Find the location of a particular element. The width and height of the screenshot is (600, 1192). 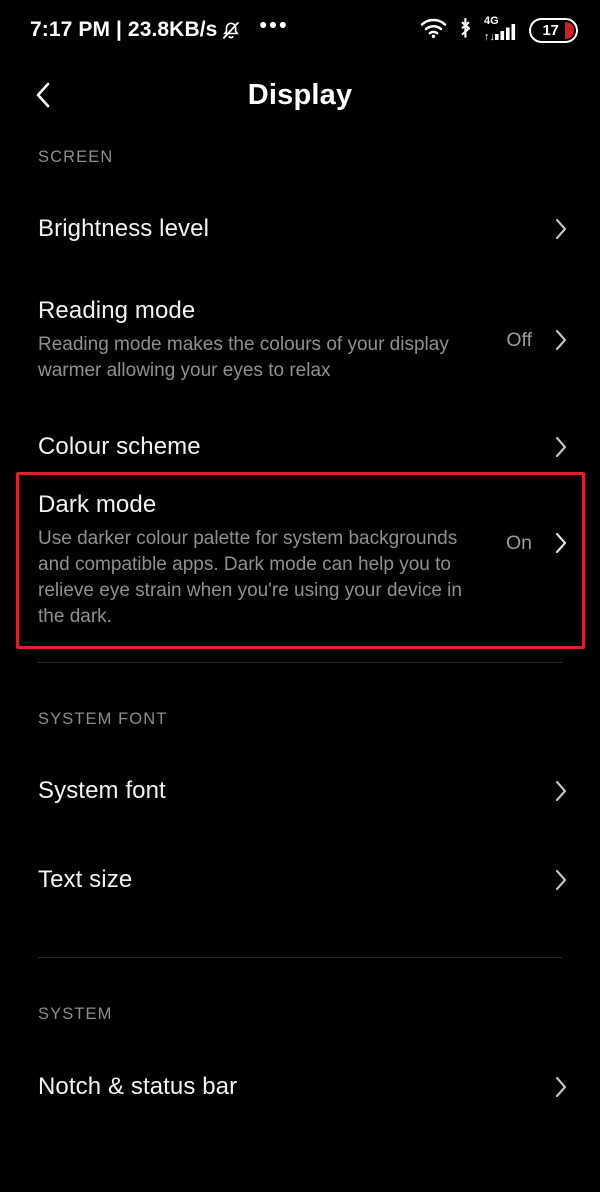

page-title: Display is located at coordinates (300, 94).